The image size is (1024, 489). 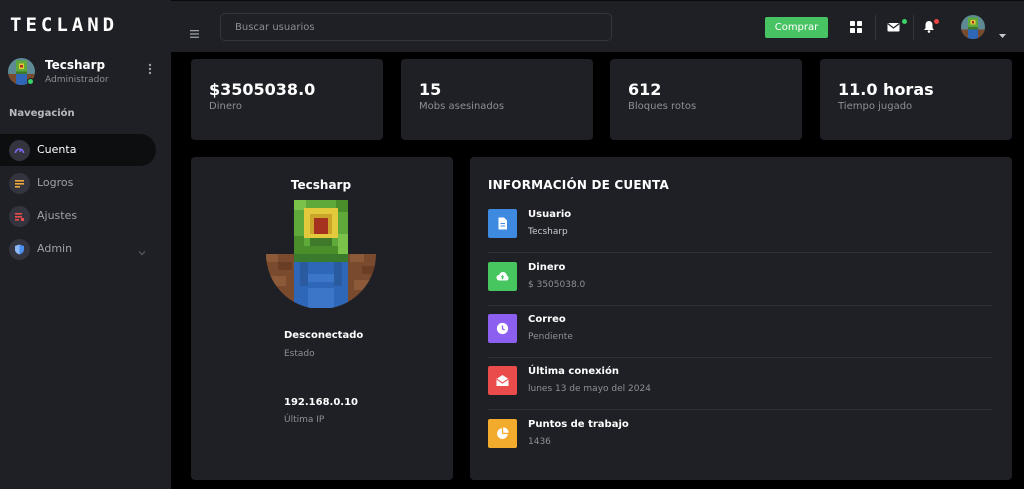 I want to click on sidebar-item-cuenta: Cuenta, so click(x=78, y=150).